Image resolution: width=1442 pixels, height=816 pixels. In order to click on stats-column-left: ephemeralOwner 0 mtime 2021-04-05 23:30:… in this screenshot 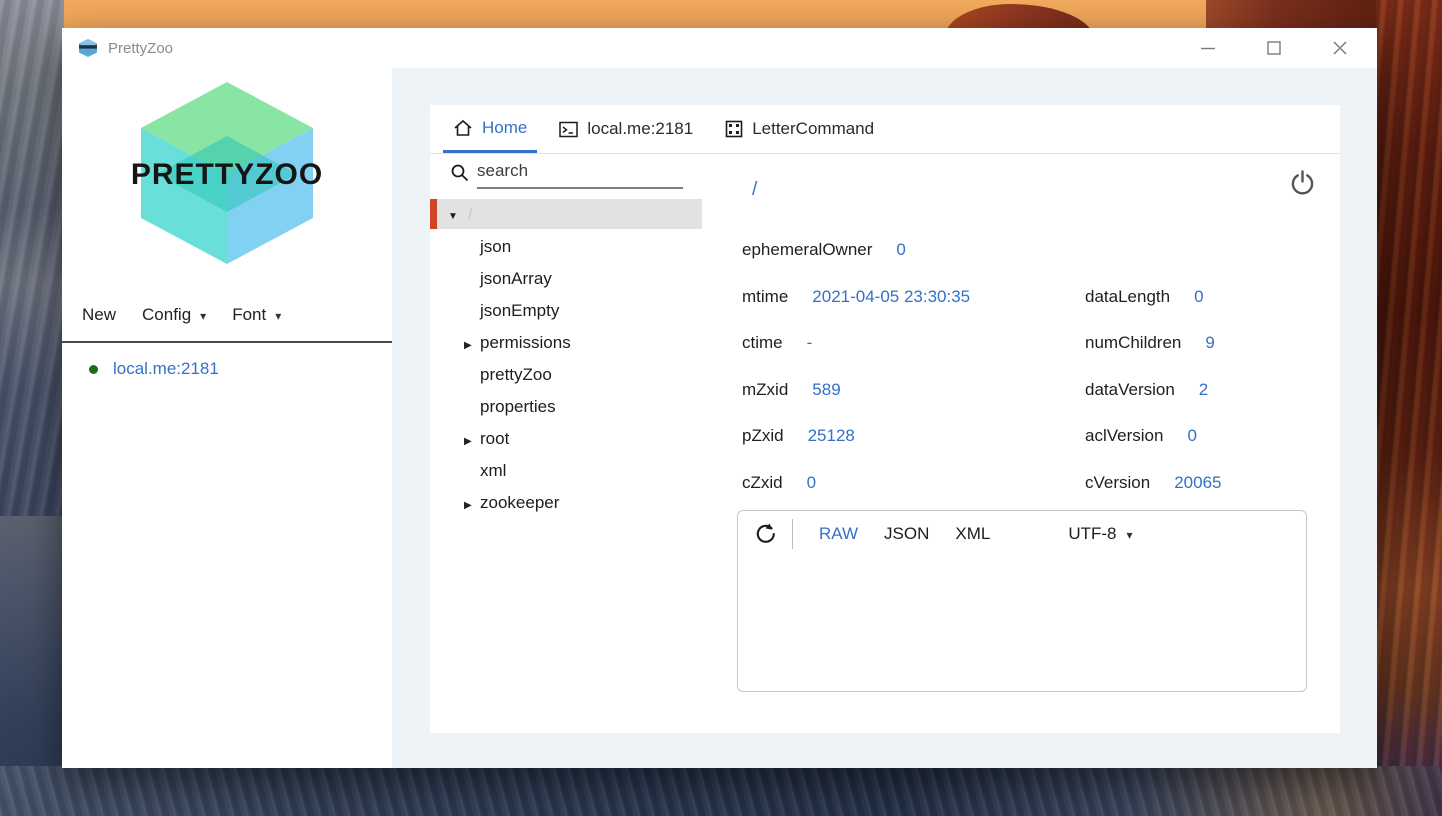, I will do `click(856, 366)`.